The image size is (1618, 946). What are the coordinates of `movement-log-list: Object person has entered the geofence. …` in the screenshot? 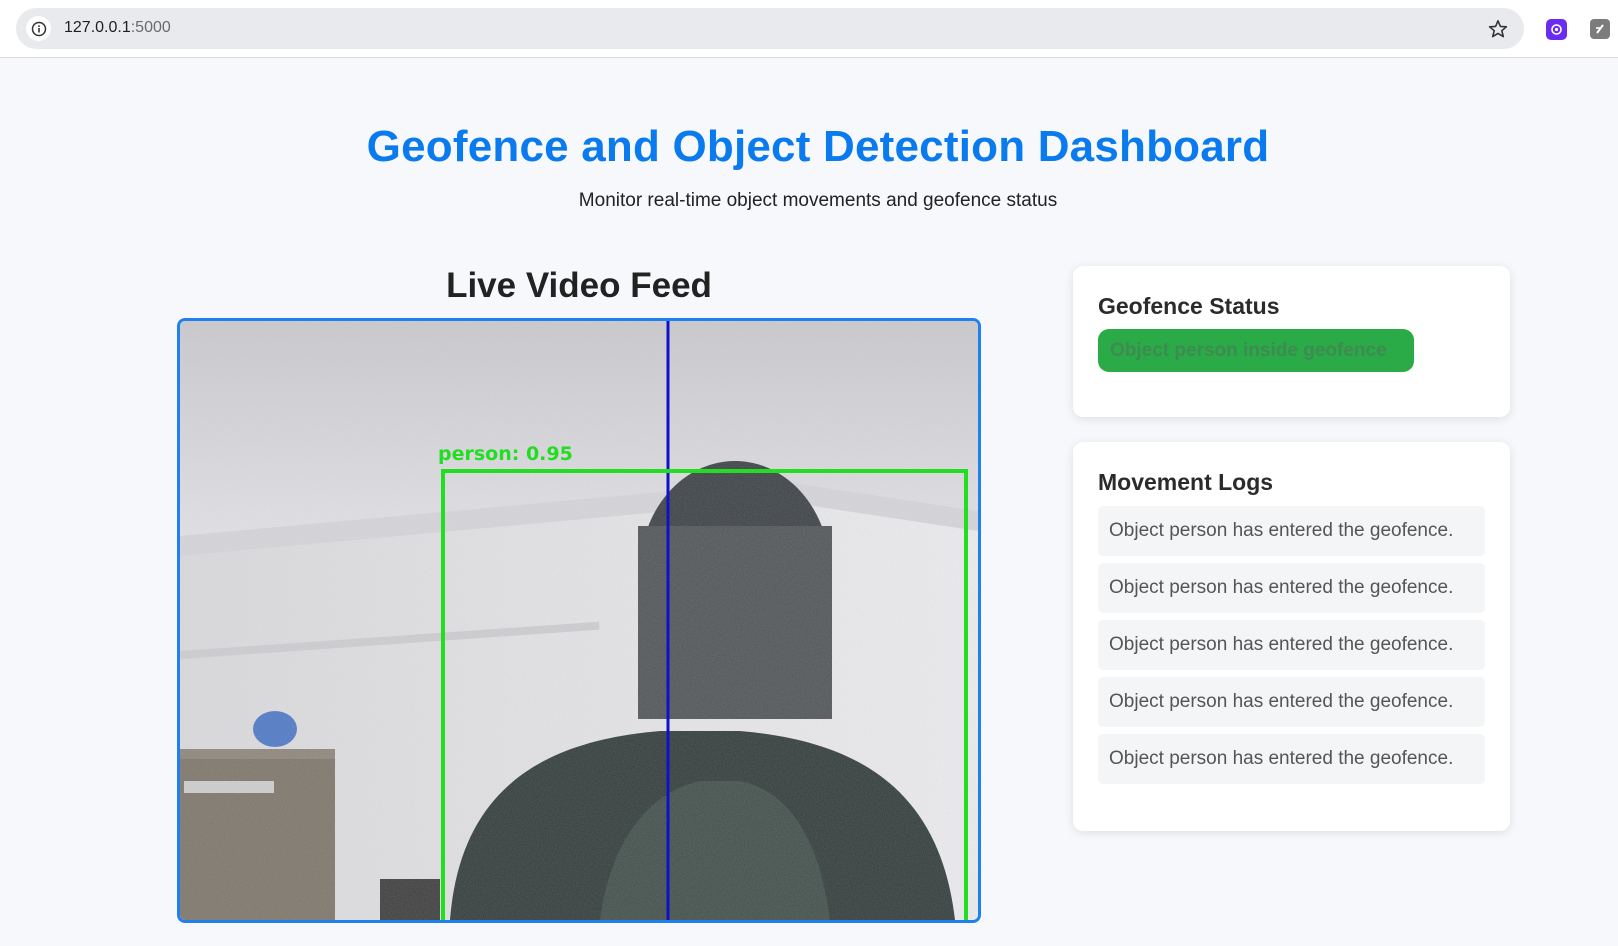 It's located at (1291, 648).